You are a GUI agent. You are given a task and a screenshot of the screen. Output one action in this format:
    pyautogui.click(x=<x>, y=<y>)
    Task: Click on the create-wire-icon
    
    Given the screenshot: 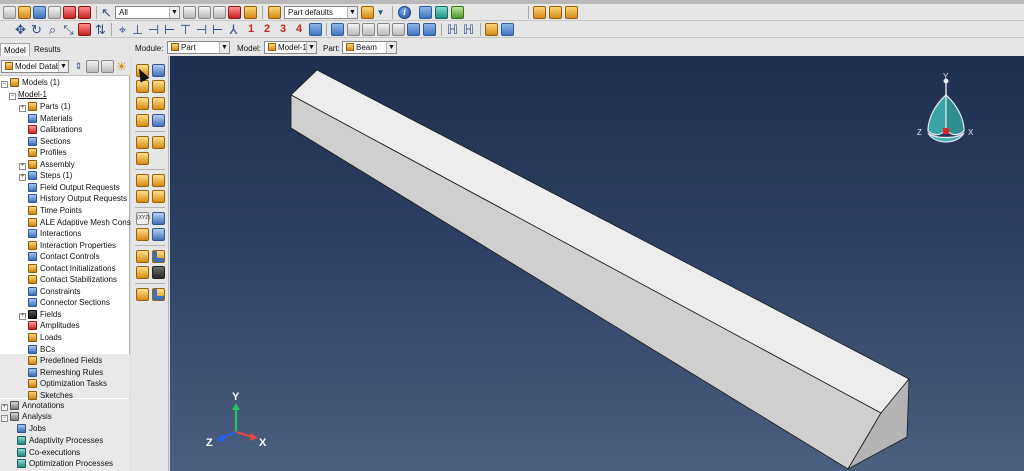 What is the action you would take?
    pyautogui.click(x=158, y=103)
    